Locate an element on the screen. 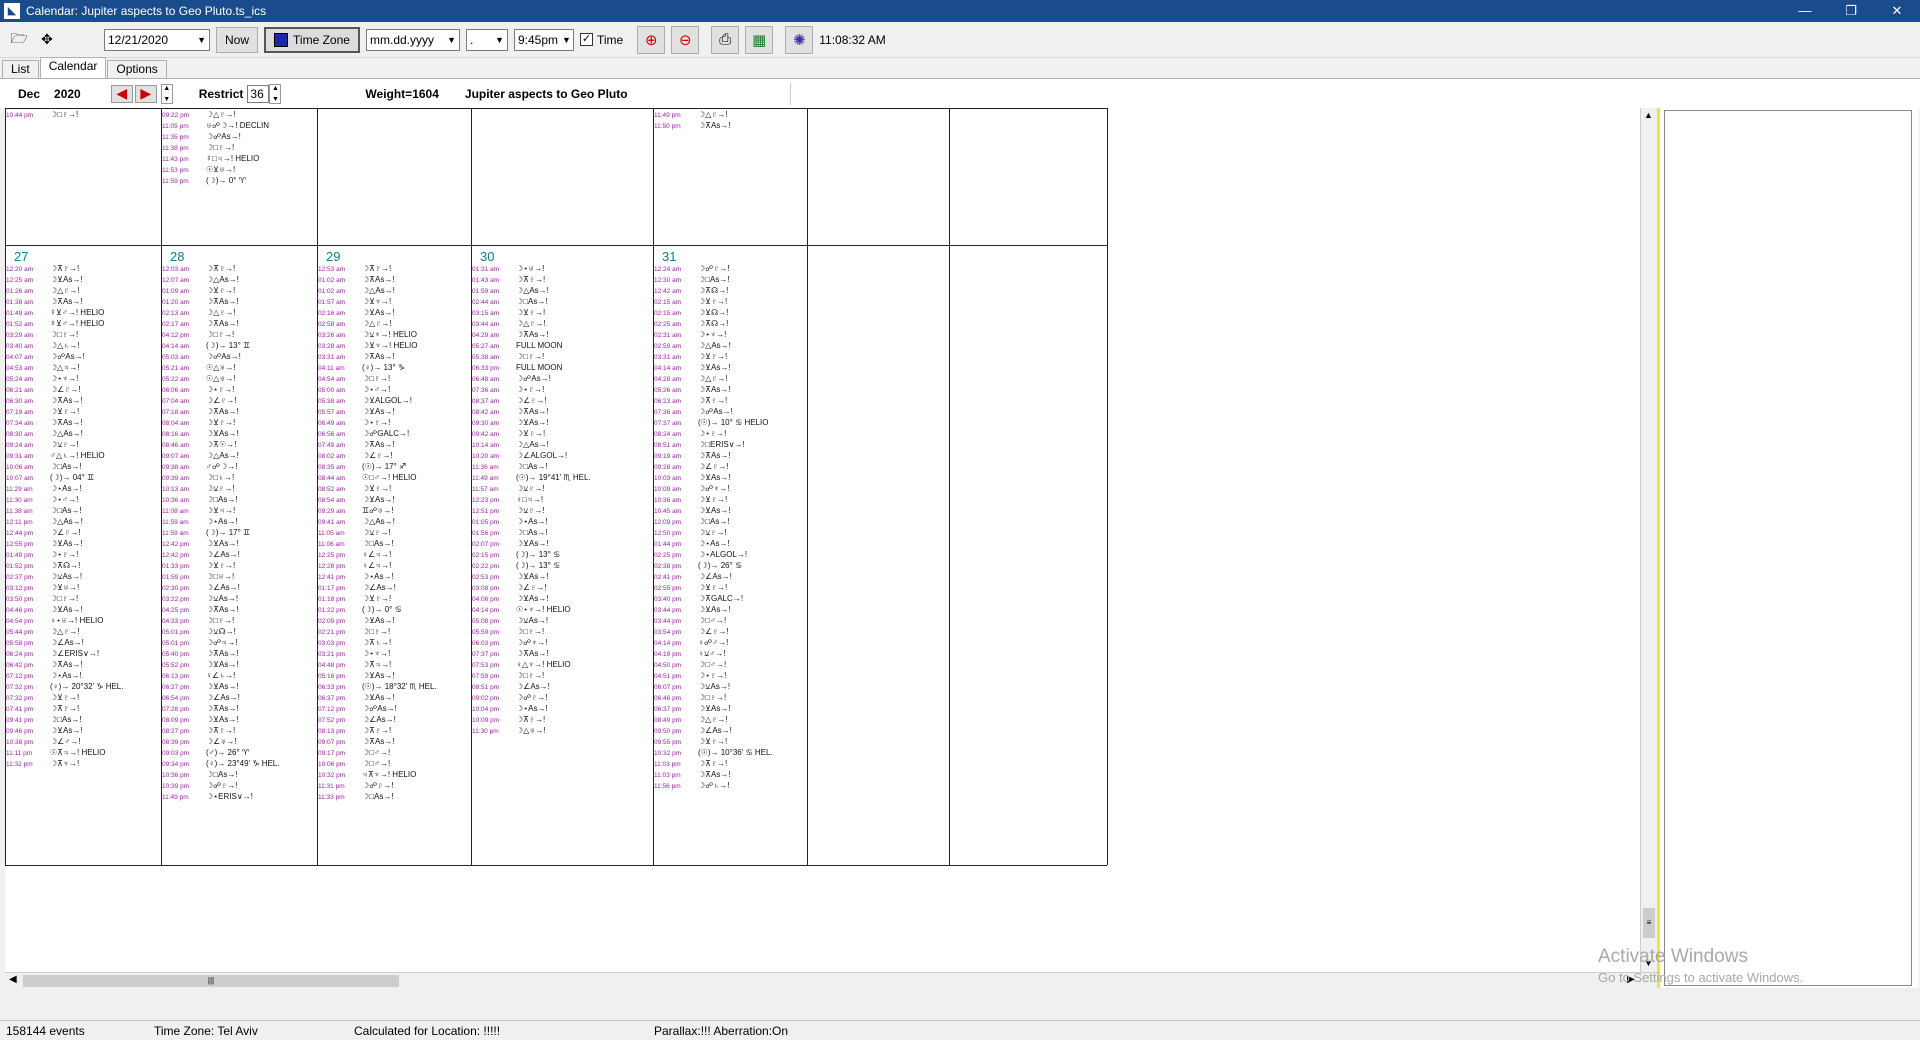  event-item: 02:17 am ☽⊼As→! is located at coordinates (200, 323).